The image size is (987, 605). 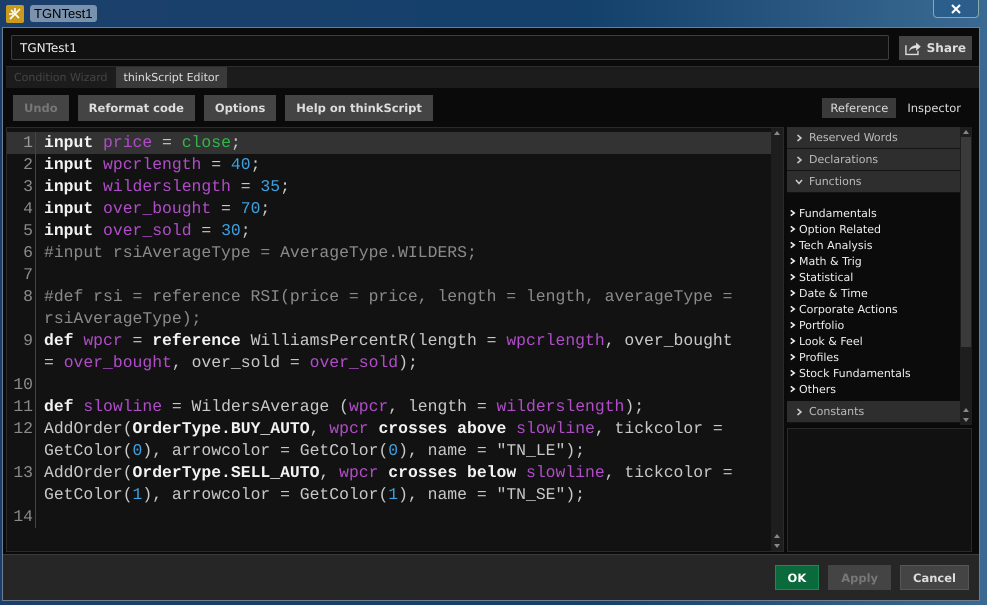 What do you see at coordinates (157, 208) in the screenshot?
I see `code-line: input over_bought = 70;` at bounding box center [157, 208].